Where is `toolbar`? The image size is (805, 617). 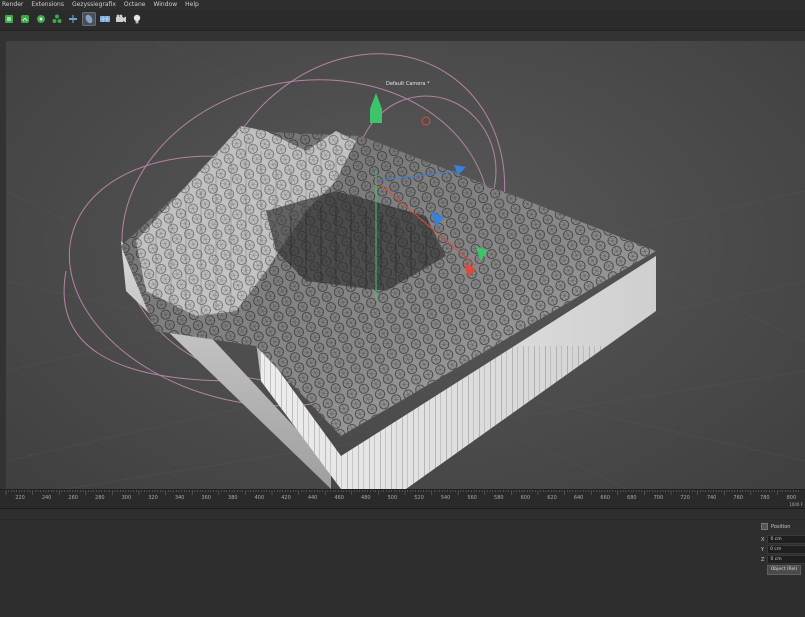 toolbar is located at coordinates (402, 20).